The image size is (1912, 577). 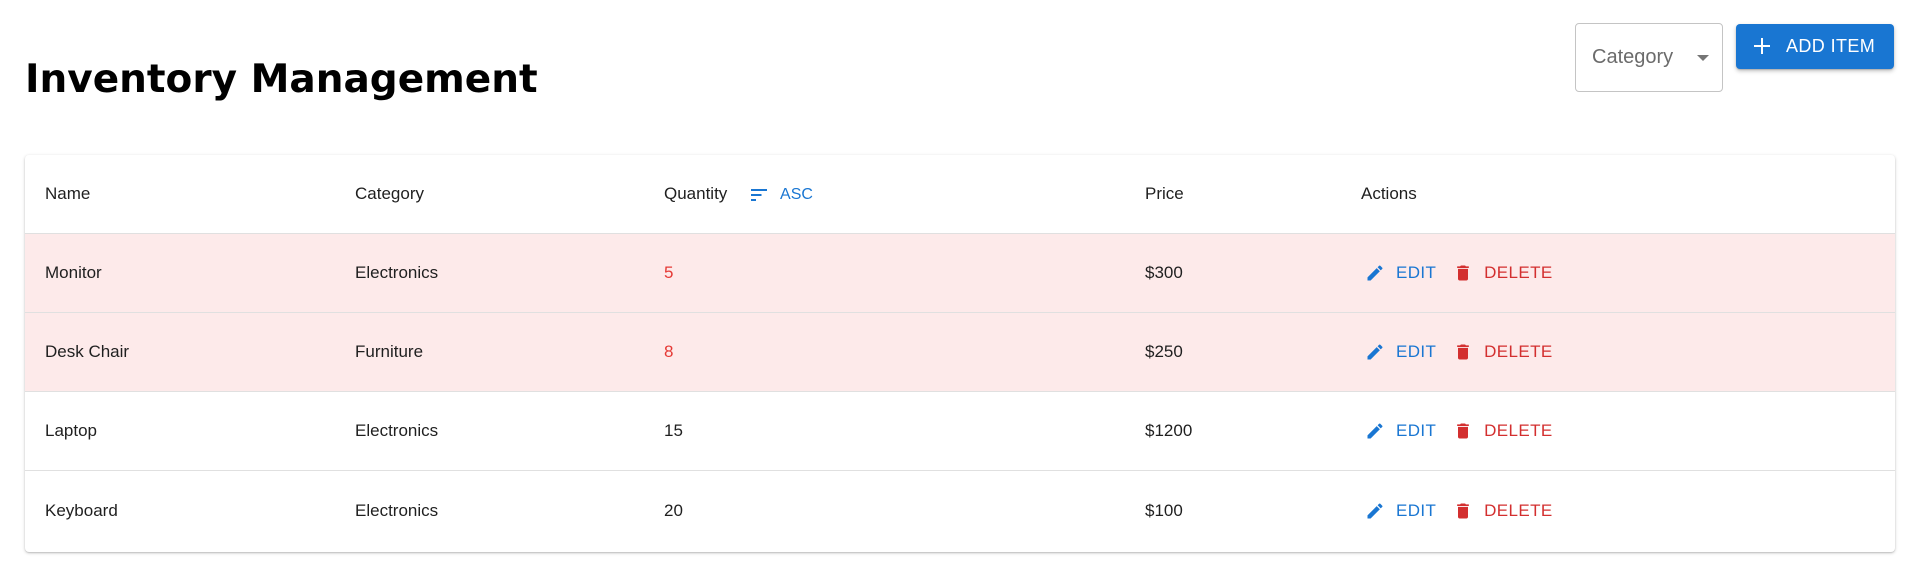 I want to click on cell-name: Monitor, so click(x=180, y=273).